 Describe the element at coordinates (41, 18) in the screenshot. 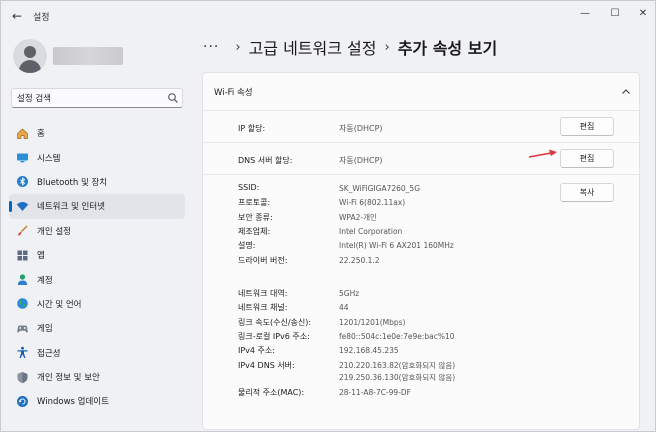

I see `app-title: 설정` at that location.